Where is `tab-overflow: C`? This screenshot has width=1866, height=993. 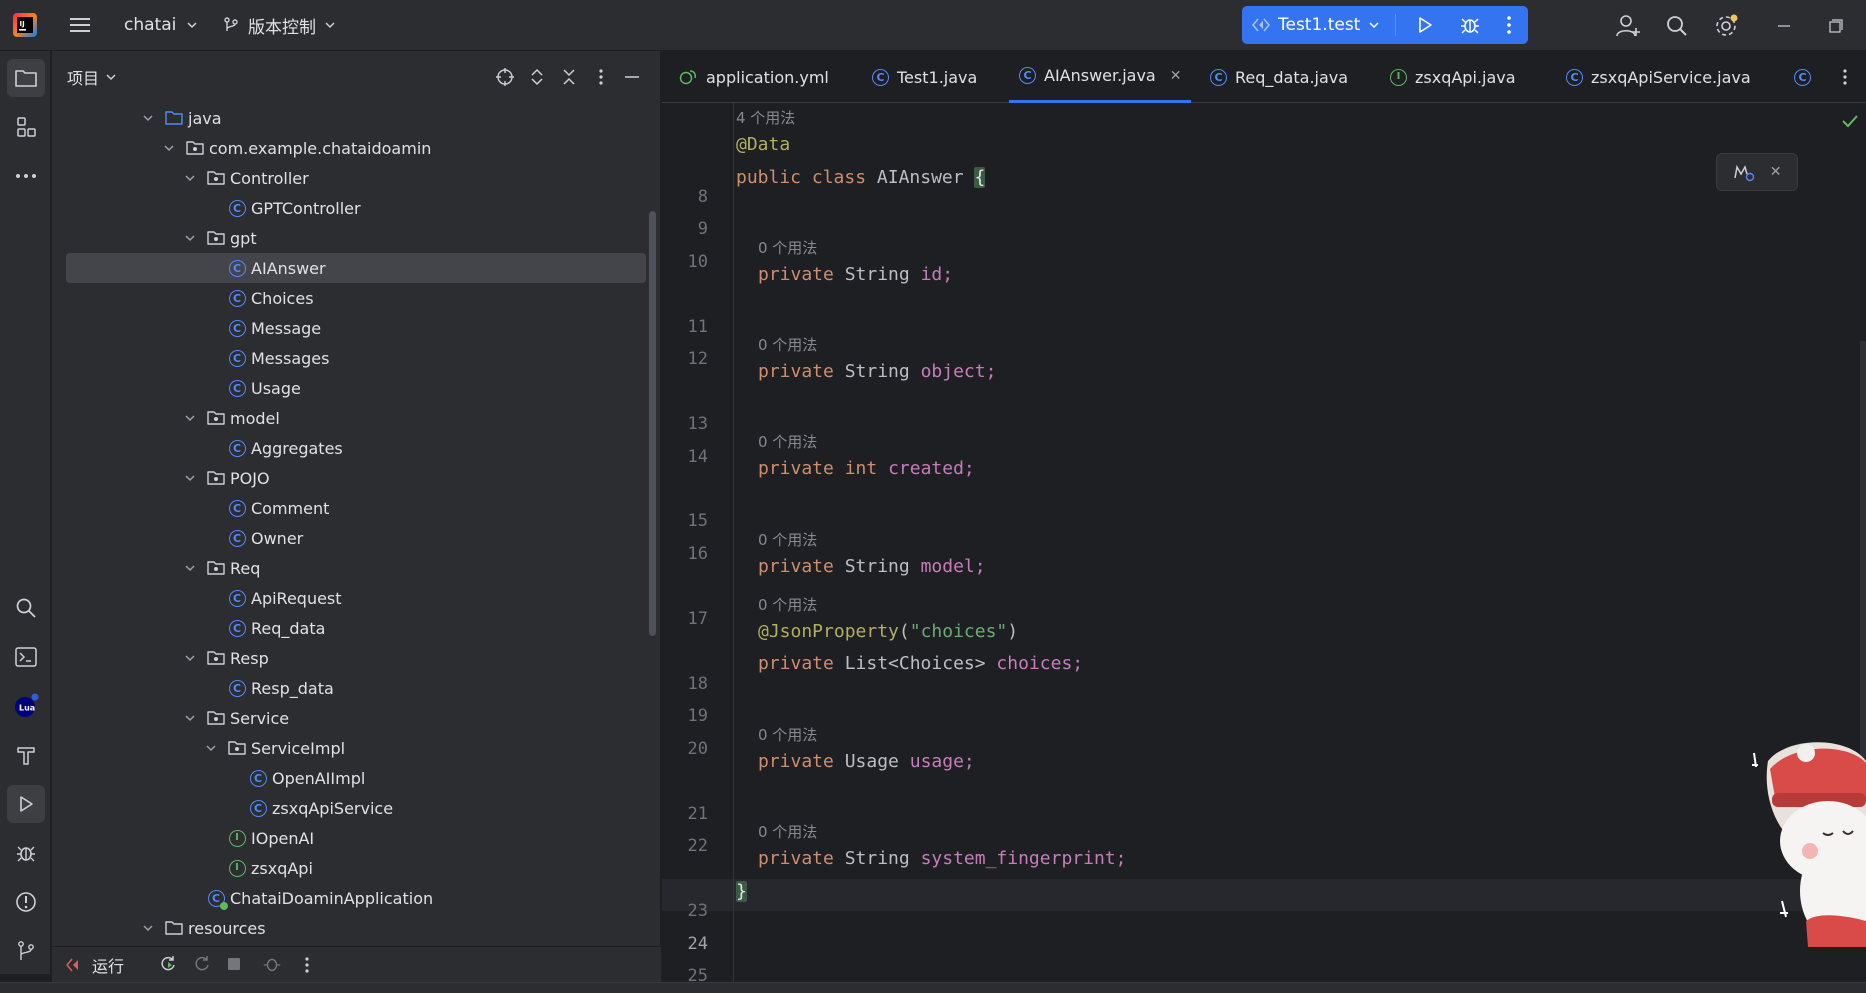 tab-overflow: C is located at coordinates (1802, 77).